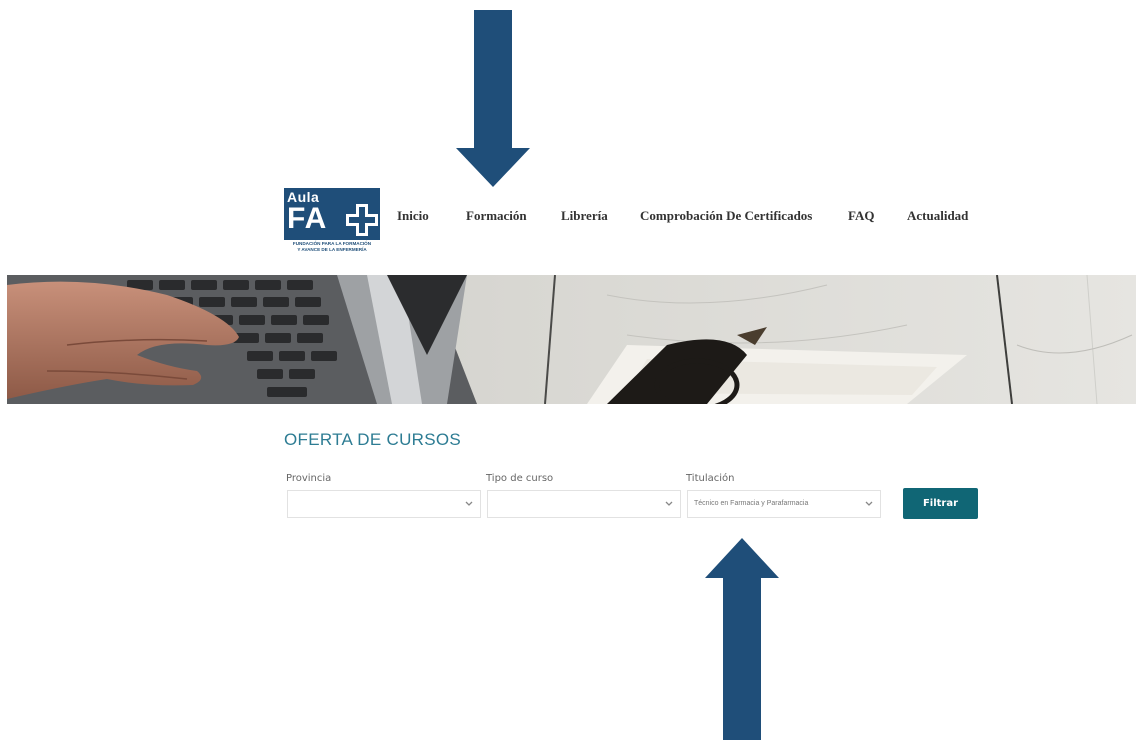 Image resolution: width=1136 pixels, height=740 pixels. I want to click on arrow-down-icon, so click(493, 98).